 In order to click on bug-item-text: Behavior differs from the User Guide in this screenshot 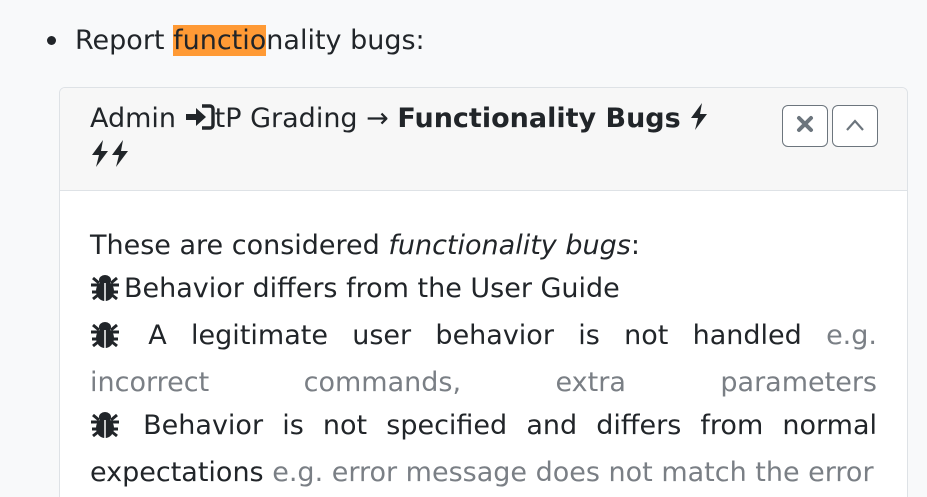, I will do `click(372, 288)`.